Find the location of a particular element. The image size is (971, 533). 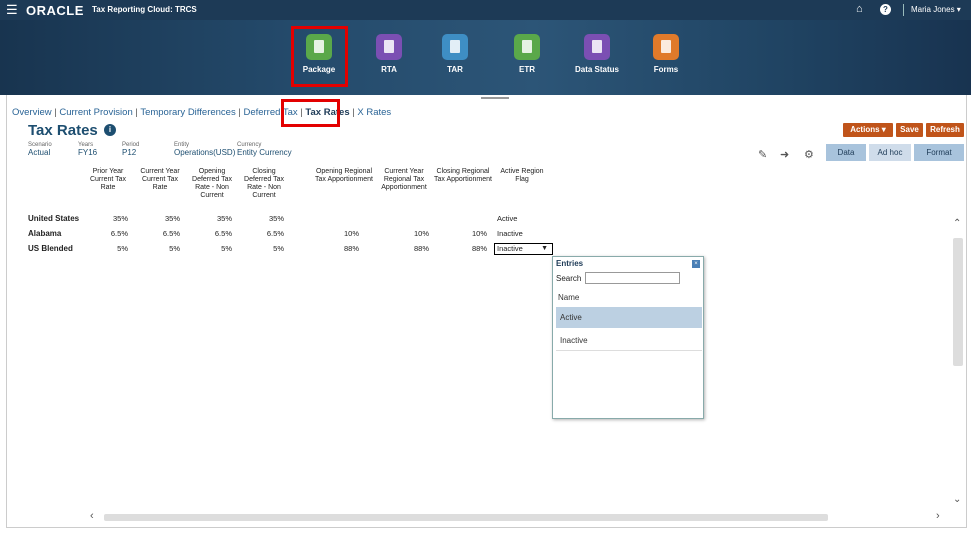

tar-icon is located at coordinates (455, 47).